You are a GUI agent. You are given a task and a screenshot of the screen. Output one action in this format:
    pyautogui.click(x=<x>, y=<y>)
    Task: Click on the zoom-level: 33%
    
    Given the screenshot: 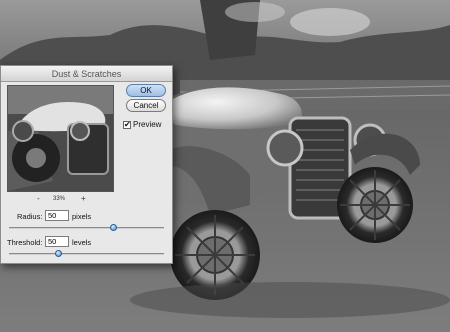 What is the action you would take?
    pyautogui.click(x=59, y=199)
    